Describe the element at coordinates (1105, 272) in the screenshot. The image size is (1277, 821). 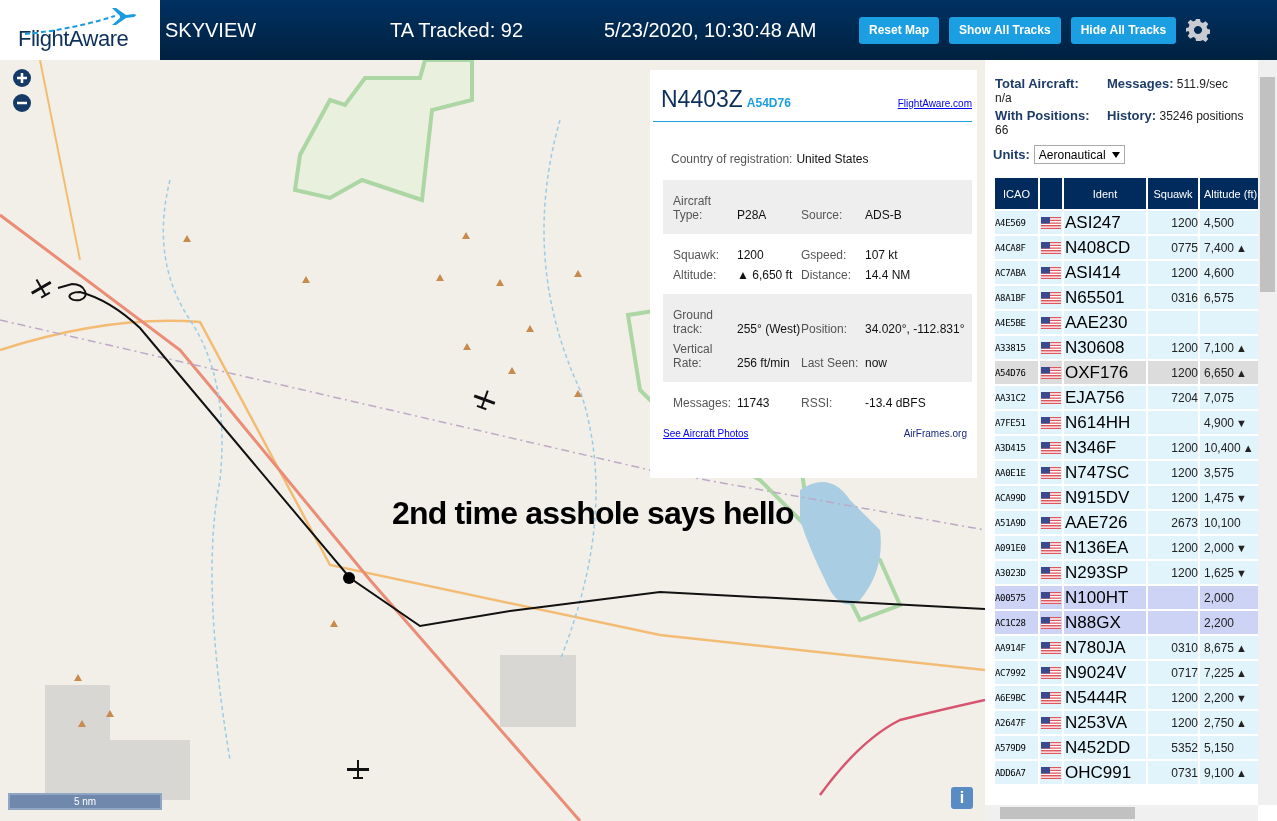
I see `table-cell: ASI414` at that location.